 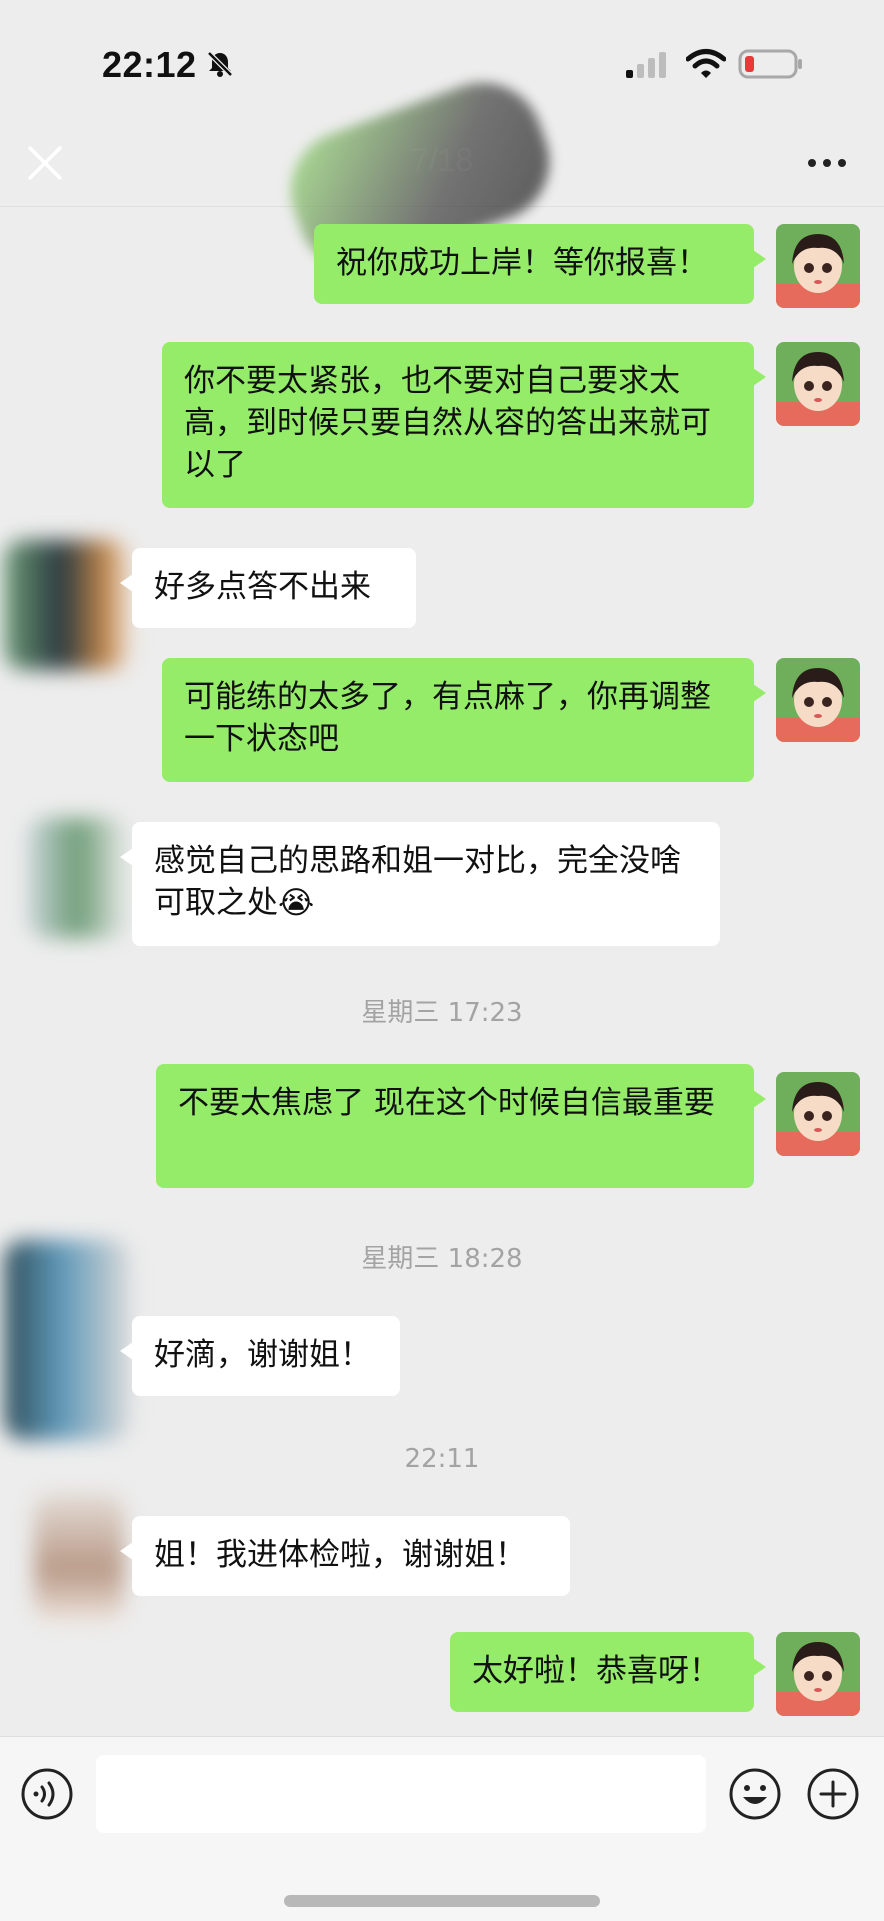 I want to click on message-bubble-other: 好滴，谢谢姐！, so click(x=260, y=1356).